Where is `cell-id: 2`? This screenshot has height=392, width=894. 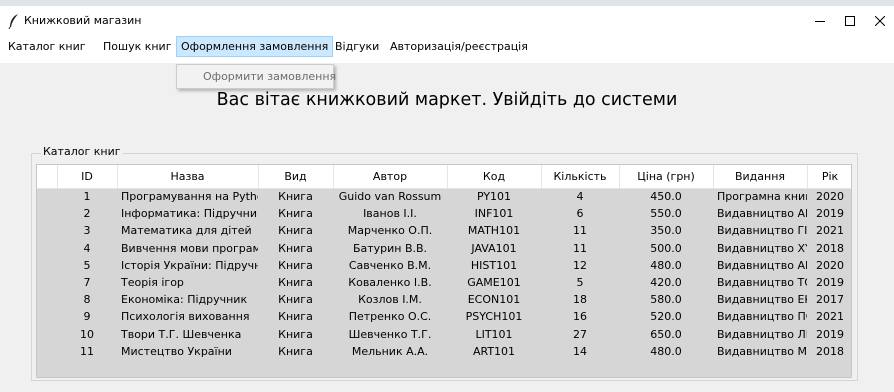 cell-id: 2 is located at coordinates (87, 214).